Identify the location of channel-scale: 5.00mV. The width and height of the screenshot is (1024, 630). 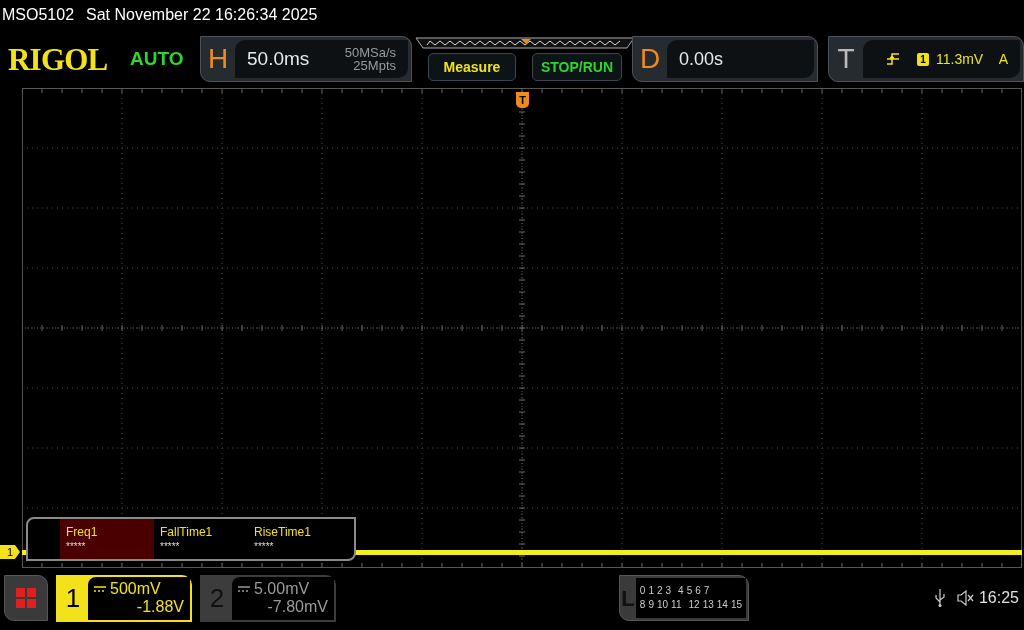
(282, 589).